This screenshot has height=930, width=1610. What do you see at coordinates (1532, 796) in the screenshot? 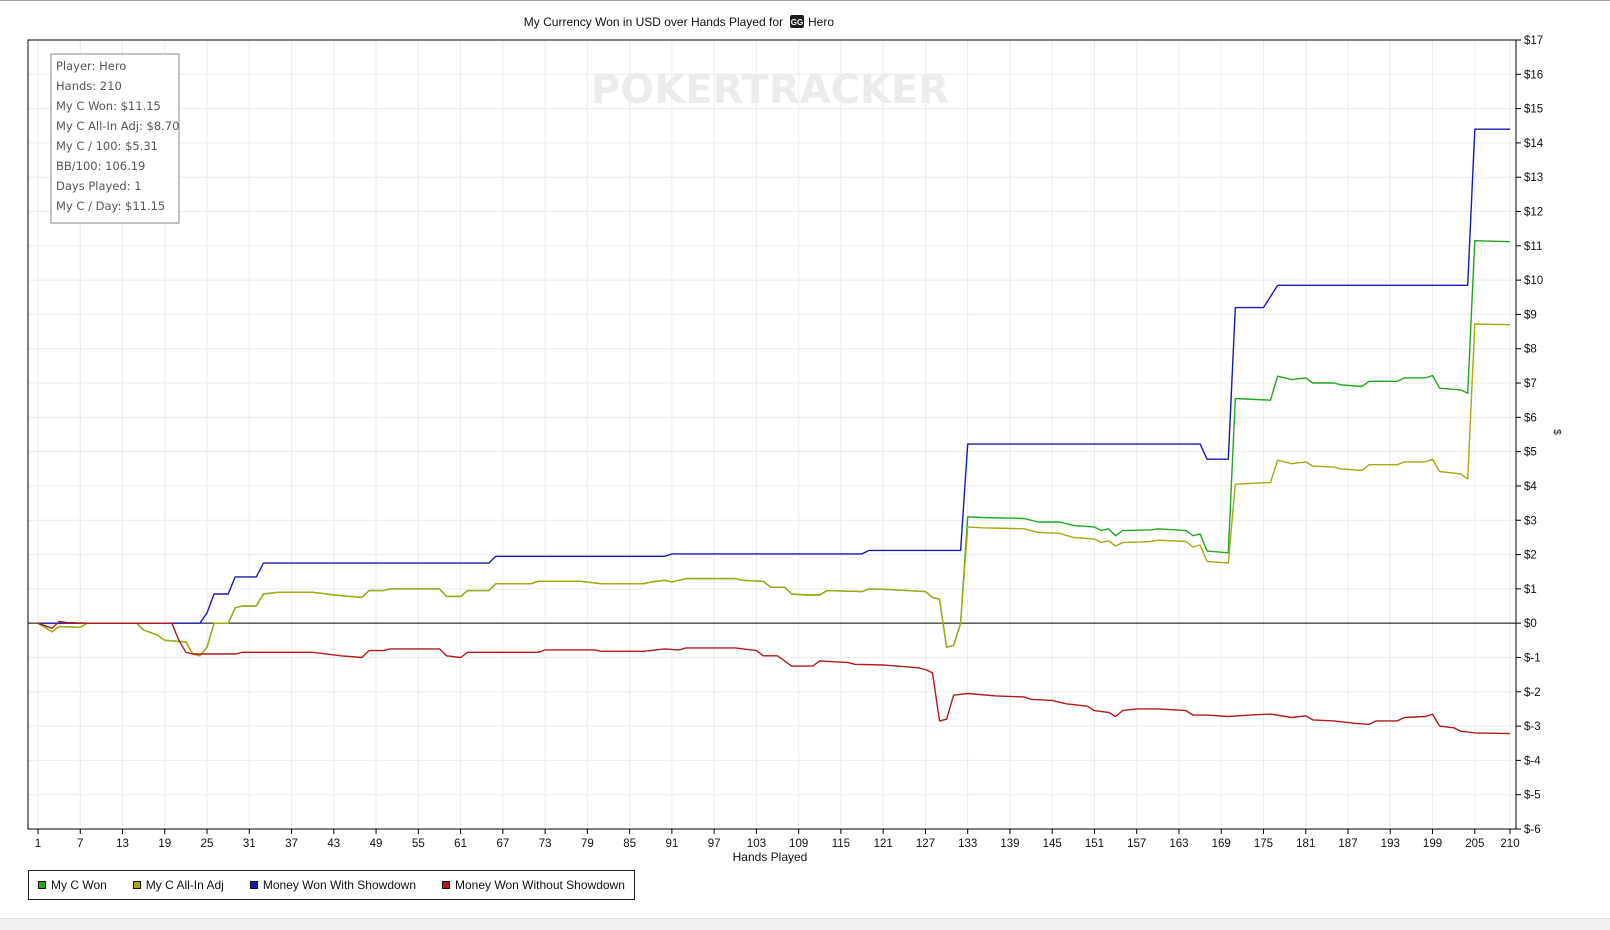
I see `y-tick-label: $-5` at bounding box center [1532, 796].